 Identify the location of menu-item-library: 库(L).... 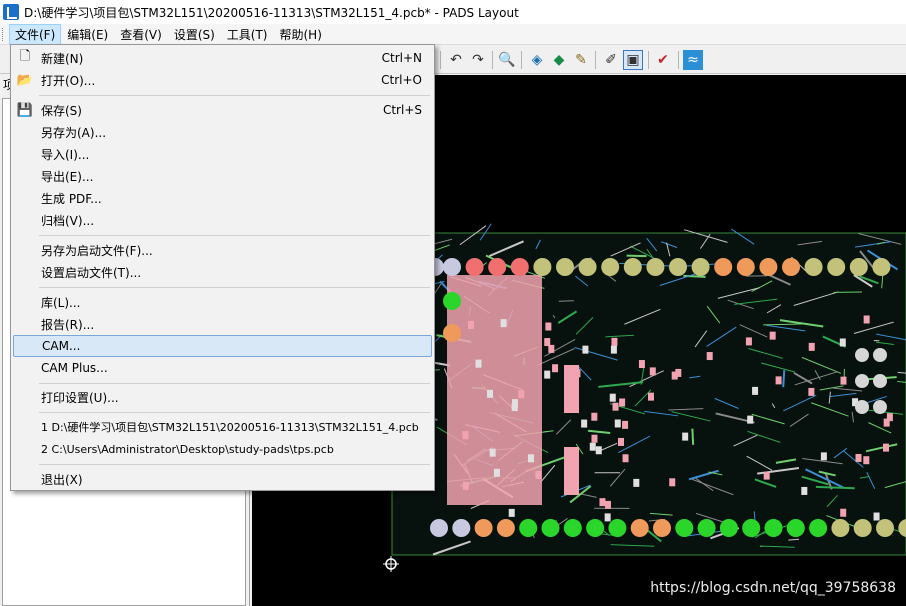
(222, 302).